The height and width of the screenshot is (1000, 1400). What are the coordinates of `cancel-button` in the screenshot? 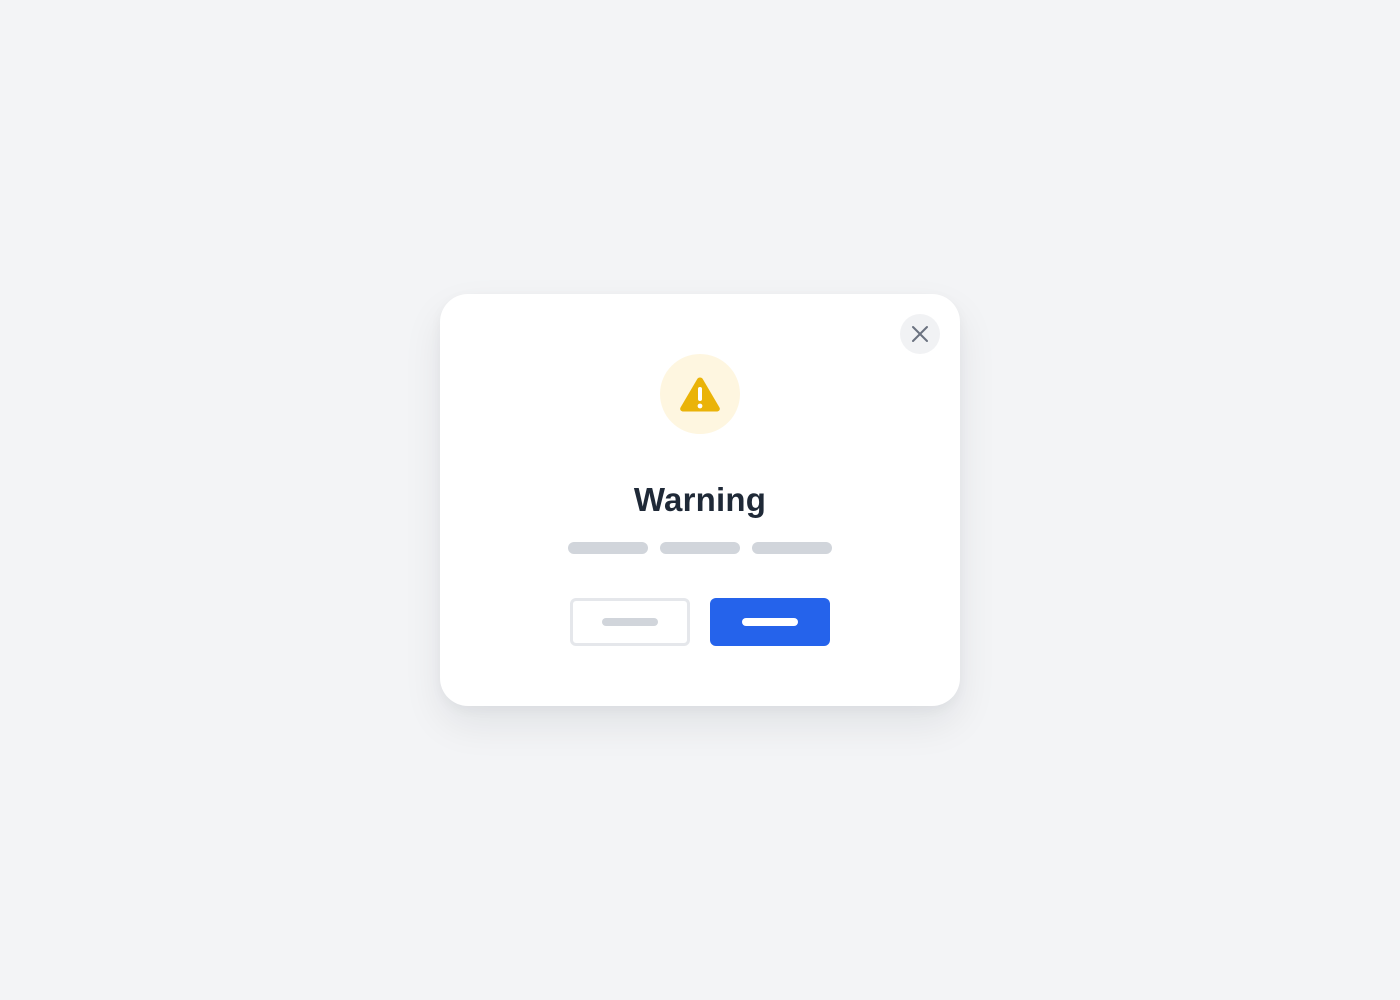 It's located at (630, 622).